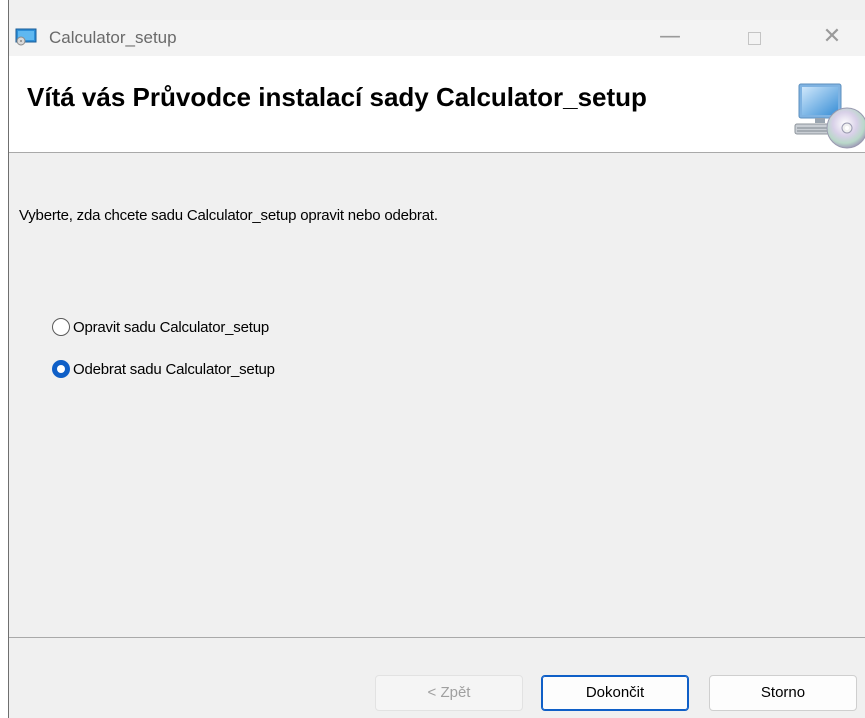  I want to click on cancel-button: Storno, so click(783, 693).